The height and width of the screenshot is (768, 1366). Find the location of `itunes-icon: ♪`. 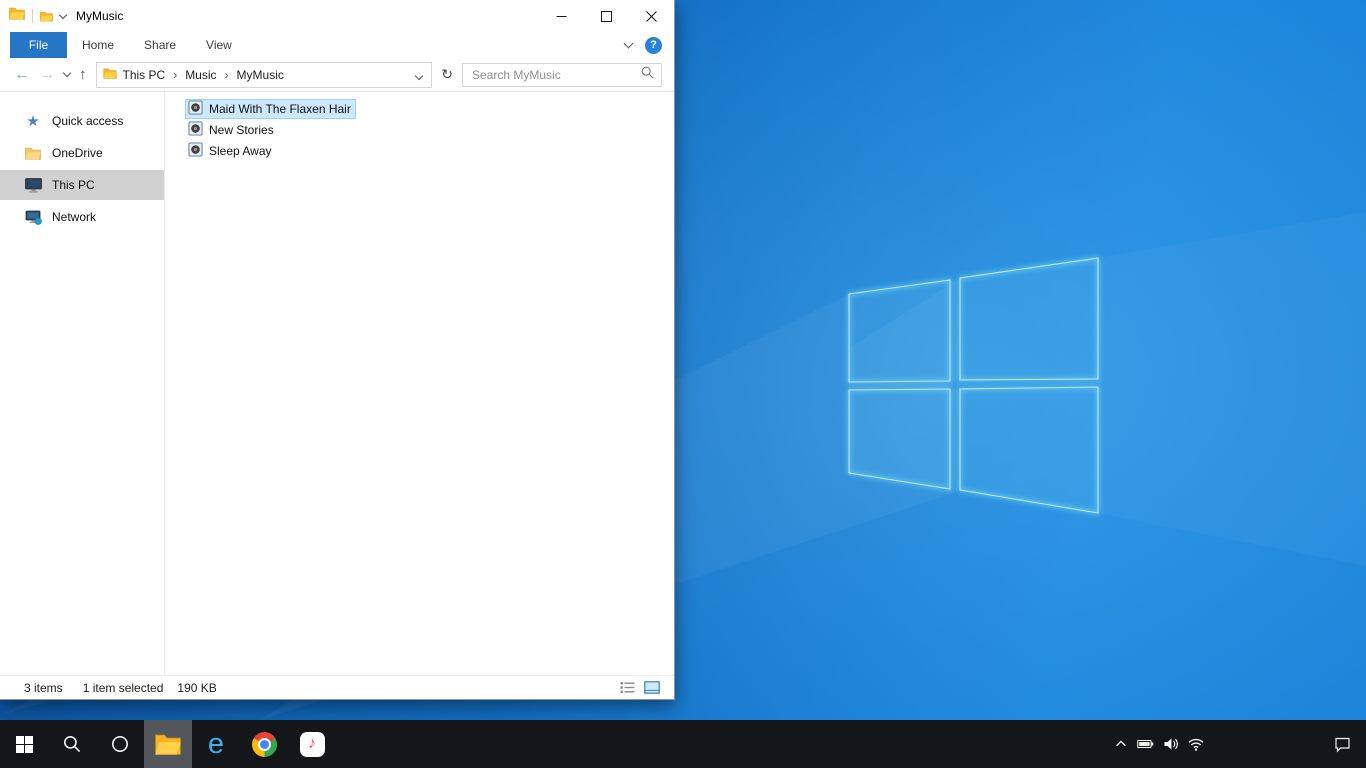

itunes-icon: ♪ is located at coordinates (312, 744).